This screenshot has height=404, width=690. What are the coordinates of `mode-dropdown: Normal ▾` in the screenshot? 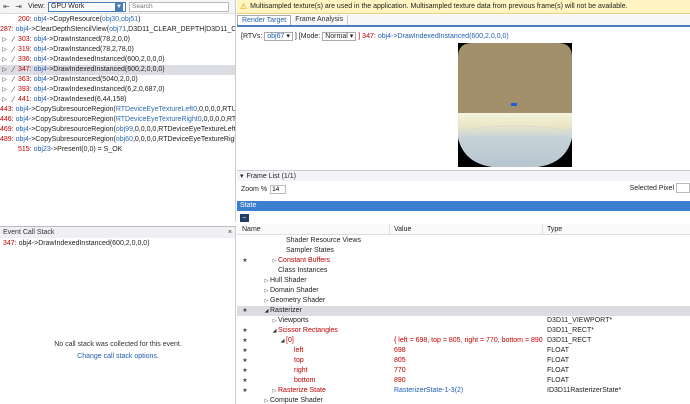 It's located at (339, 36).